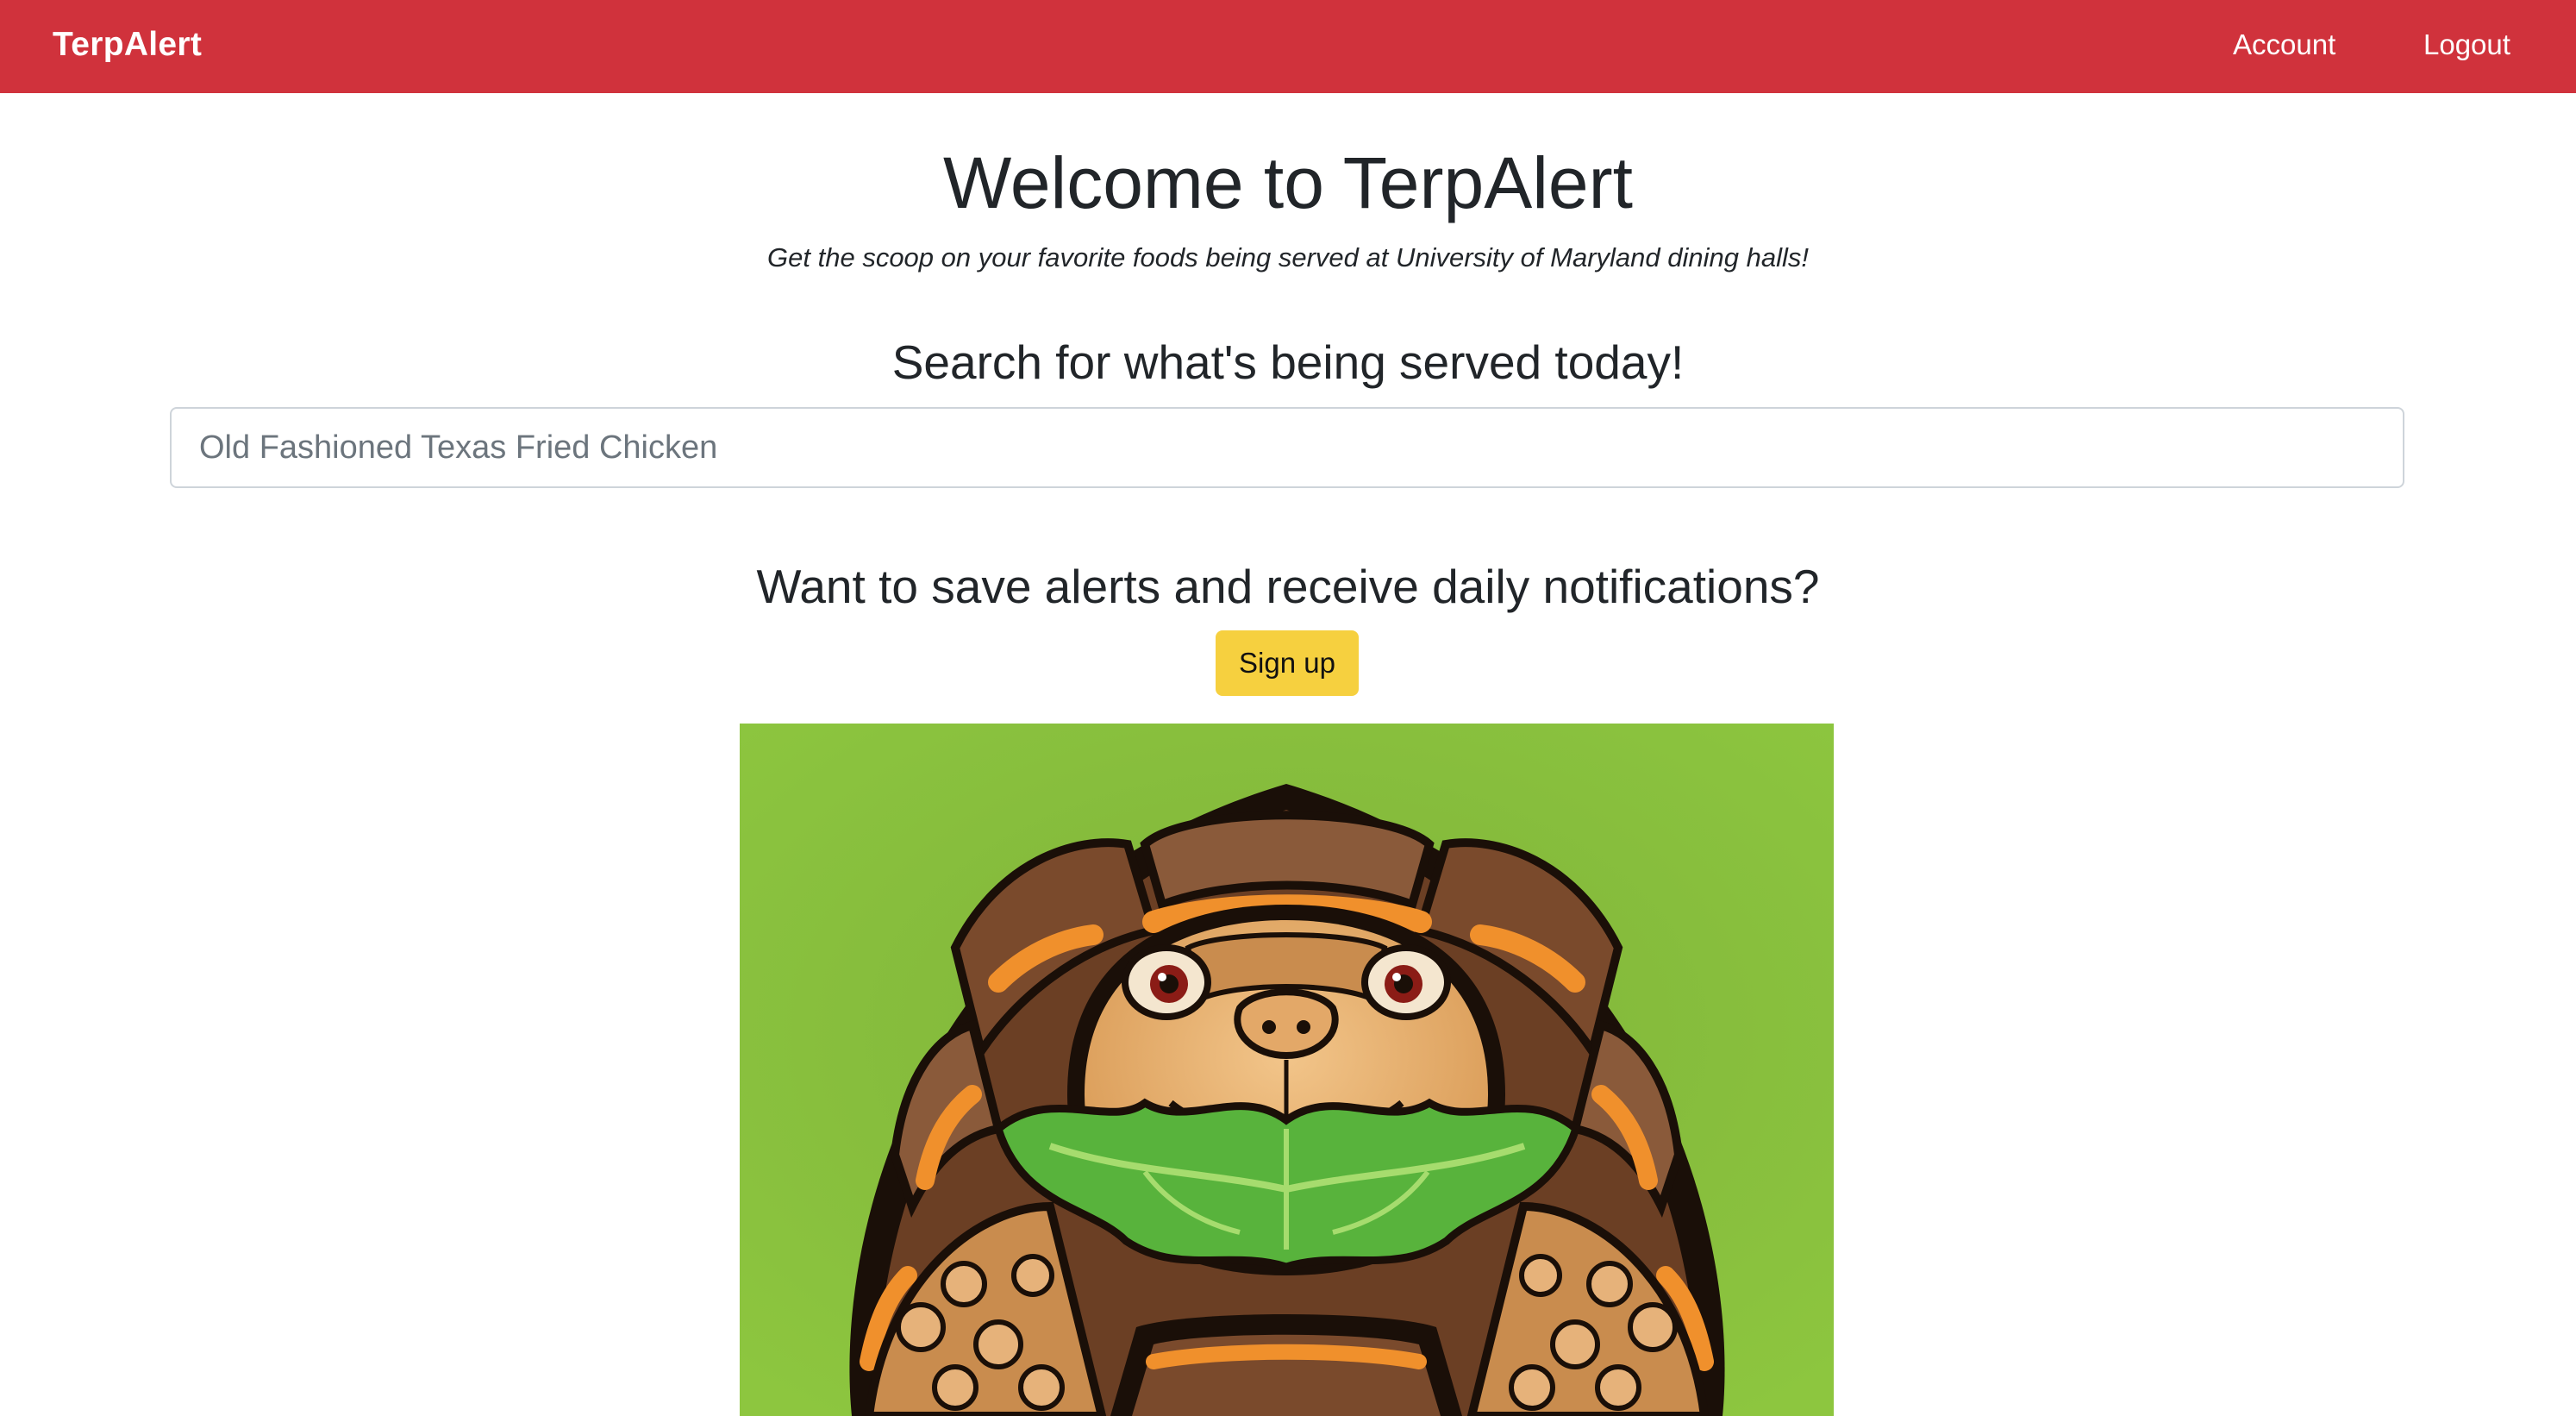  I want to click on top-navbar: TerpAlert Account Logout, so click(1288, 46).